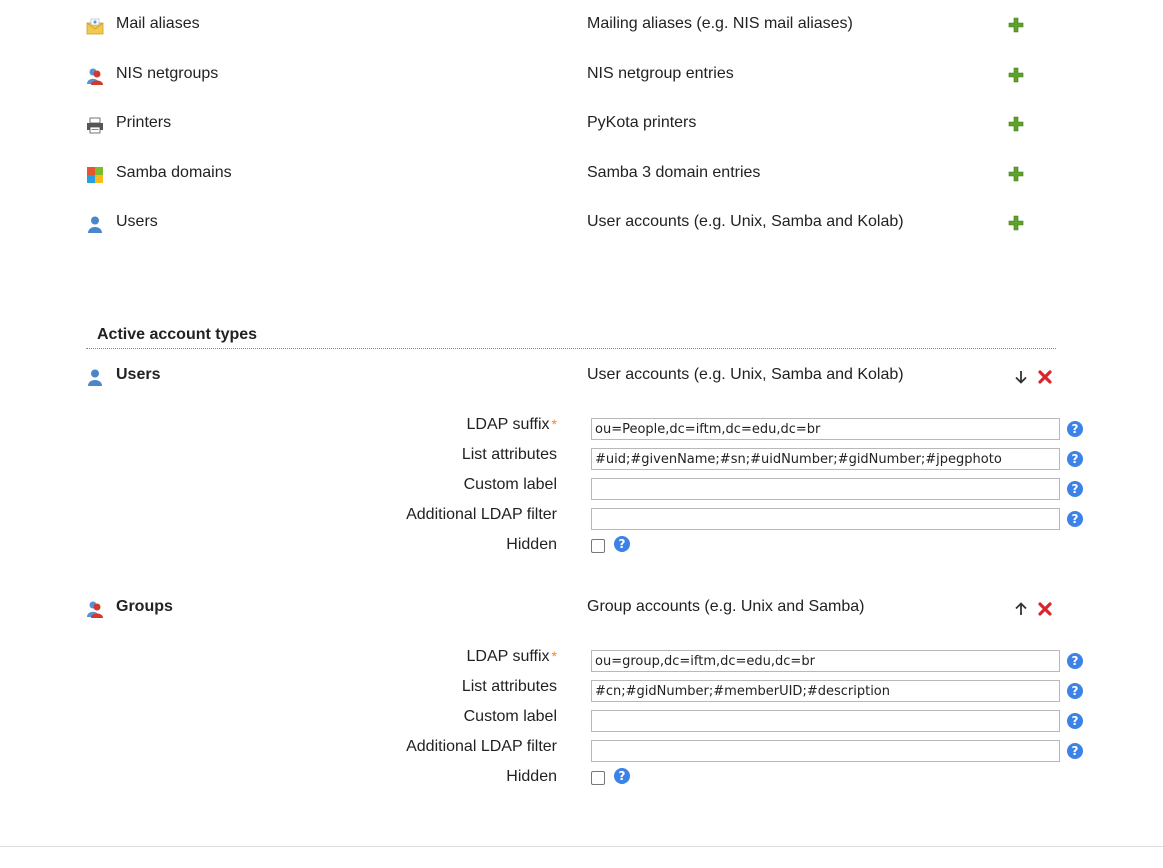 This screenshot has width=1163, height=868. Describe the element at coordinates (720, 23) in the screenshot. I see `available-type-description: Mailing aliases (e.g. NIS mail aliases)` at that location.